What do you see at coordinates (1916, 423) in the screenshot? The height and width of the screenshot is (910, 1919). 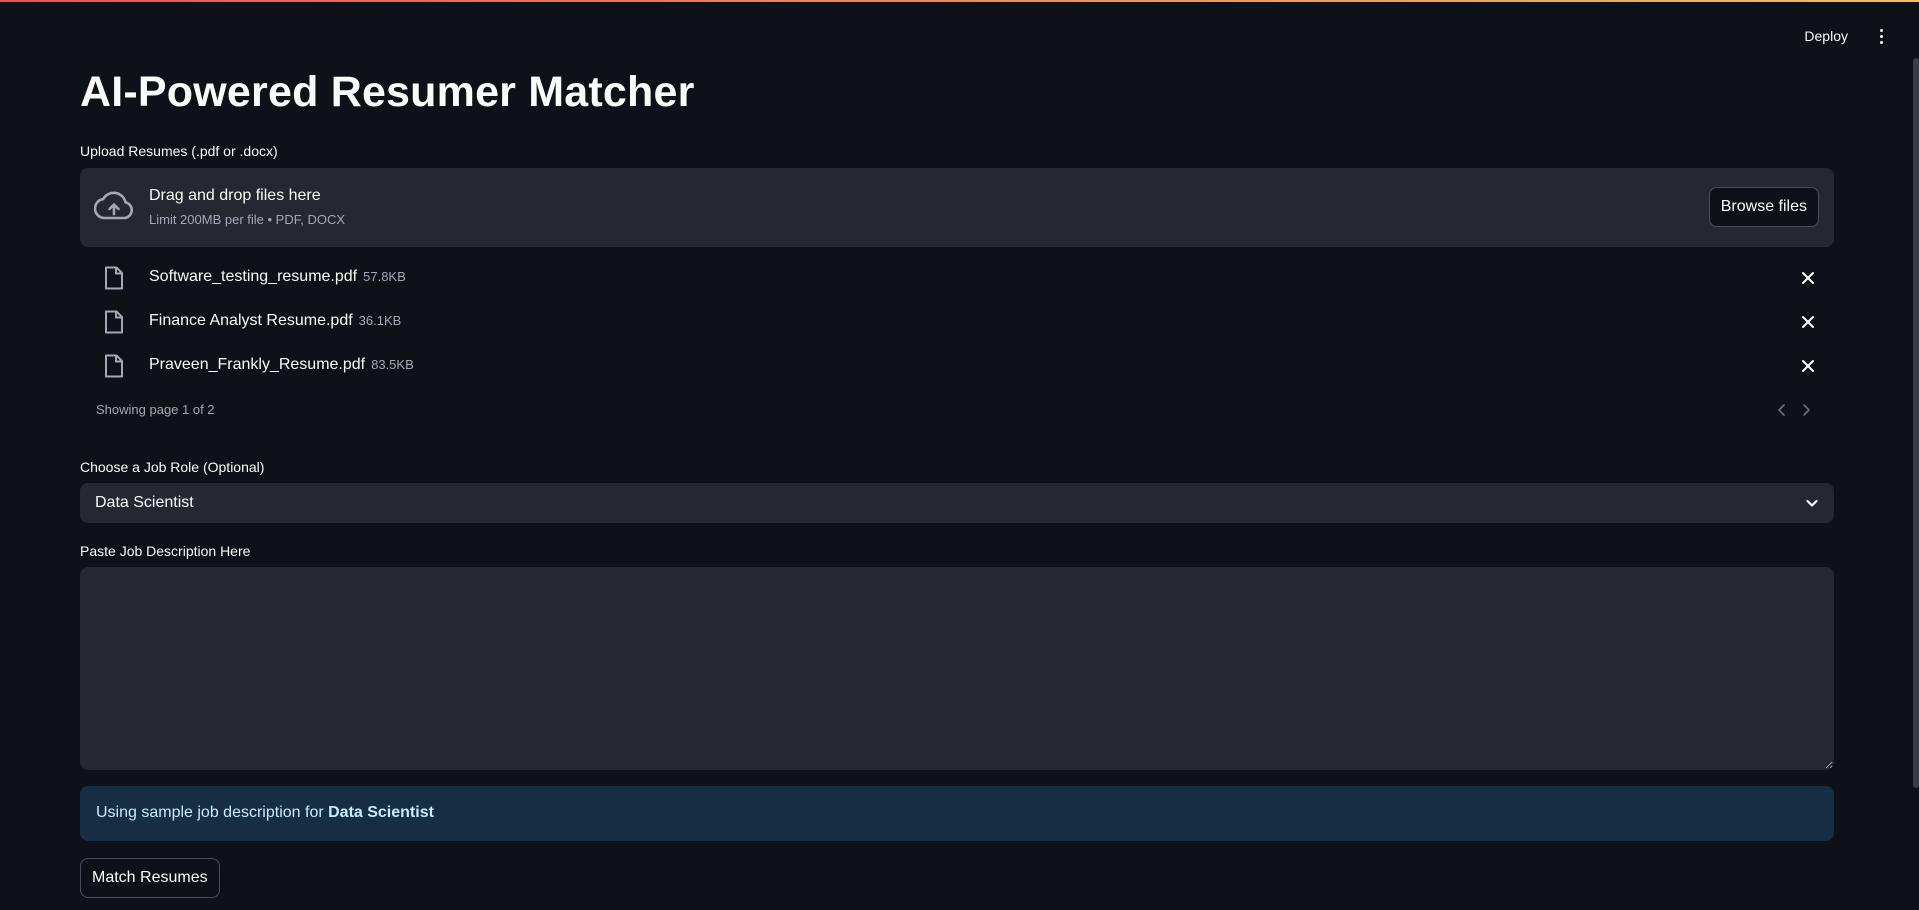 I see `page-scrollbar` at bounding box center [1916, 423].